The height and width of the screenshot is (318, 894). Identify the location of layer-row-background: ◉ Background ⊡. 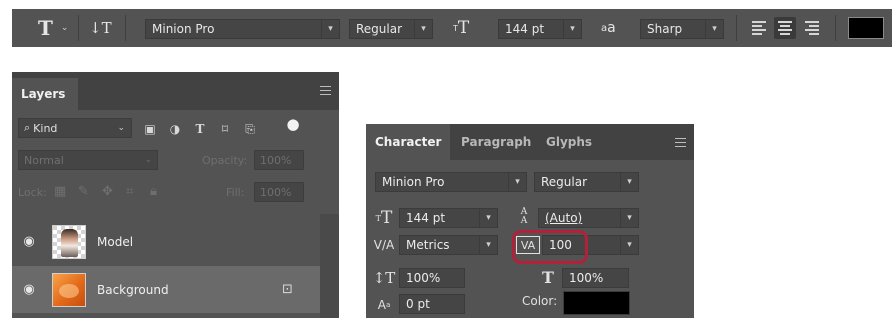
(166, 289).